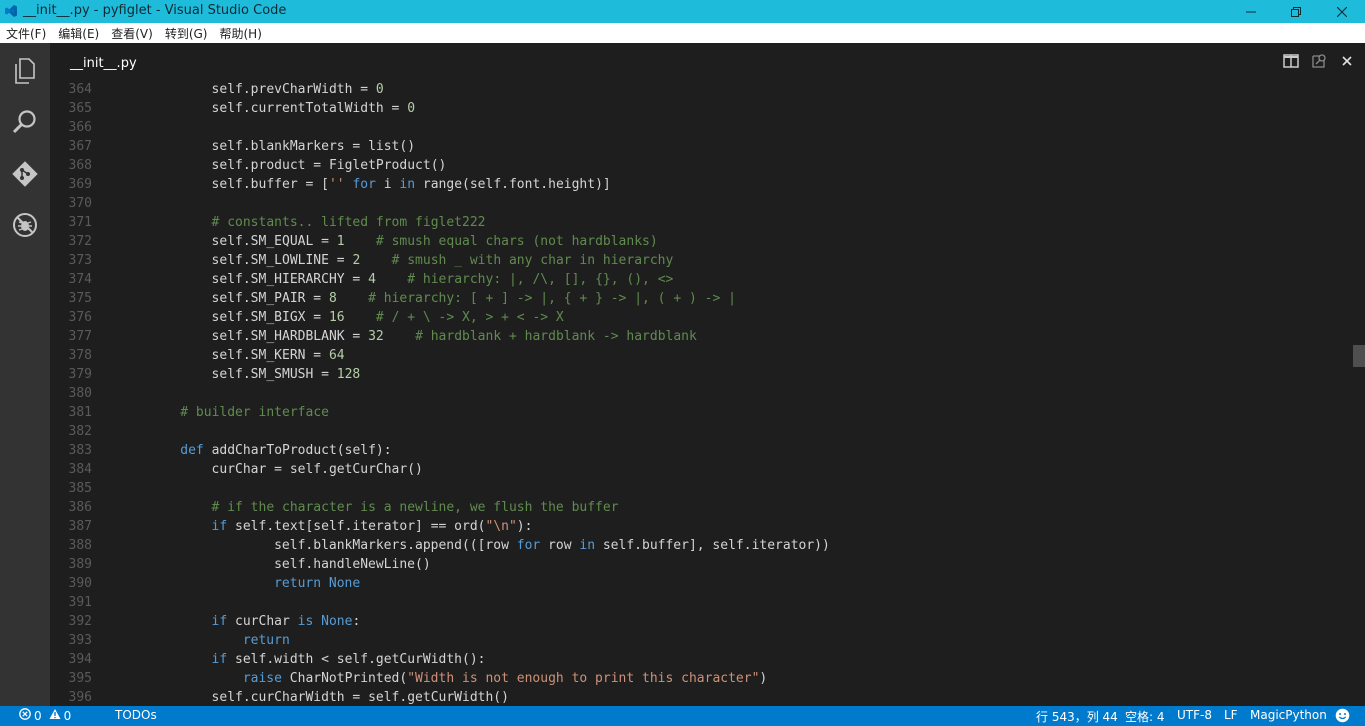 The image size is (1365, 726). What do you see at coordinates (80, 279) in the screenshot?
I see `line-number: 374` at bounding box center [80, 279].